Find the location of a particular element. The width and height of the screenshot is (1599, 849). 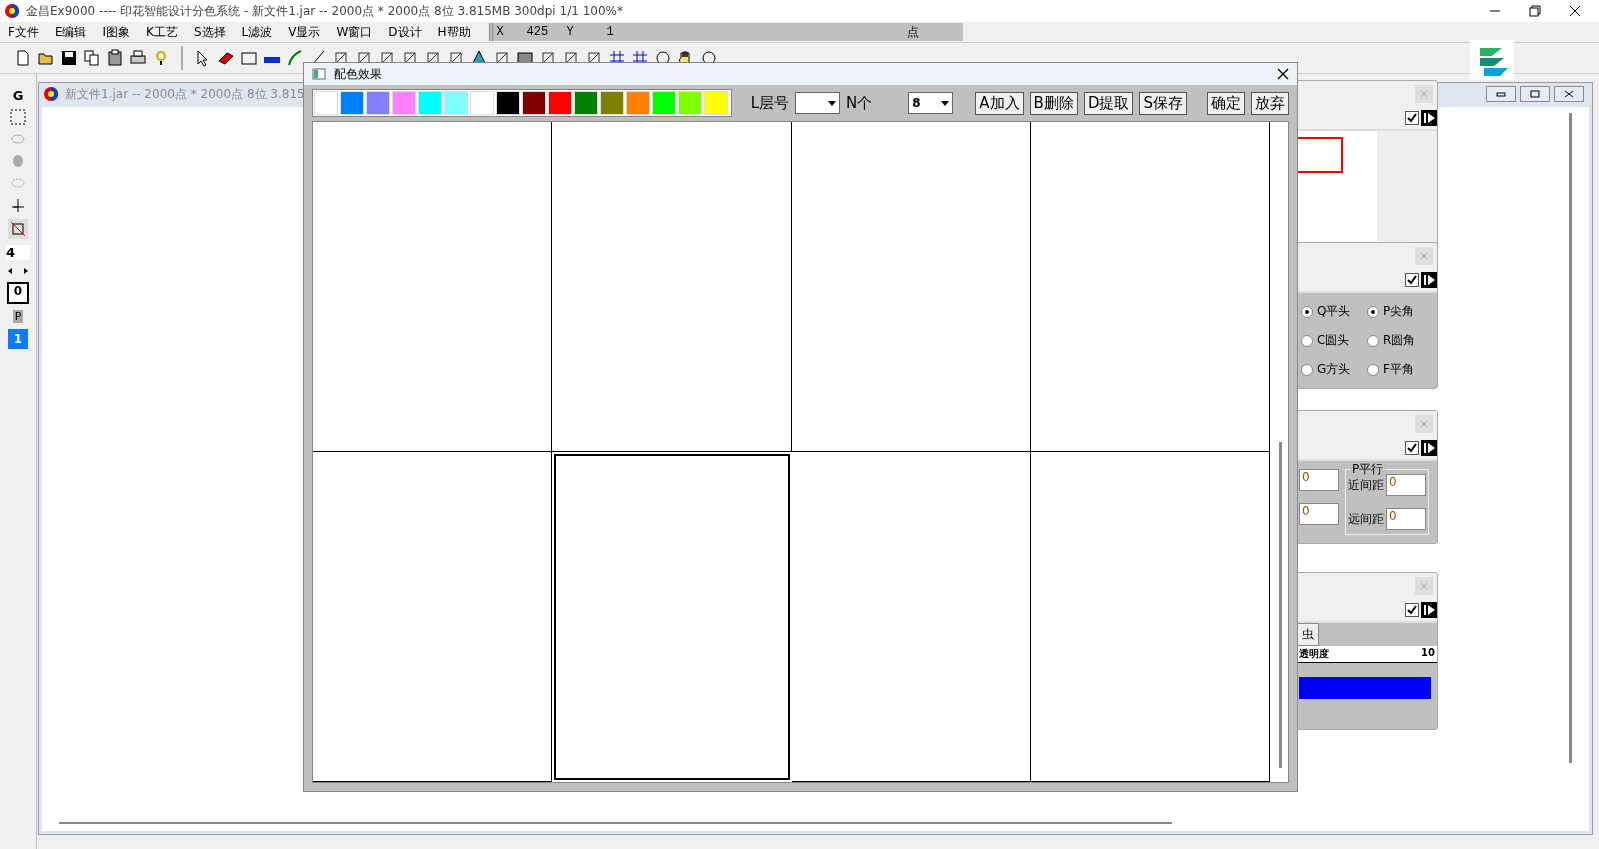

layer-dropdown is located at coordinates (818, 103).